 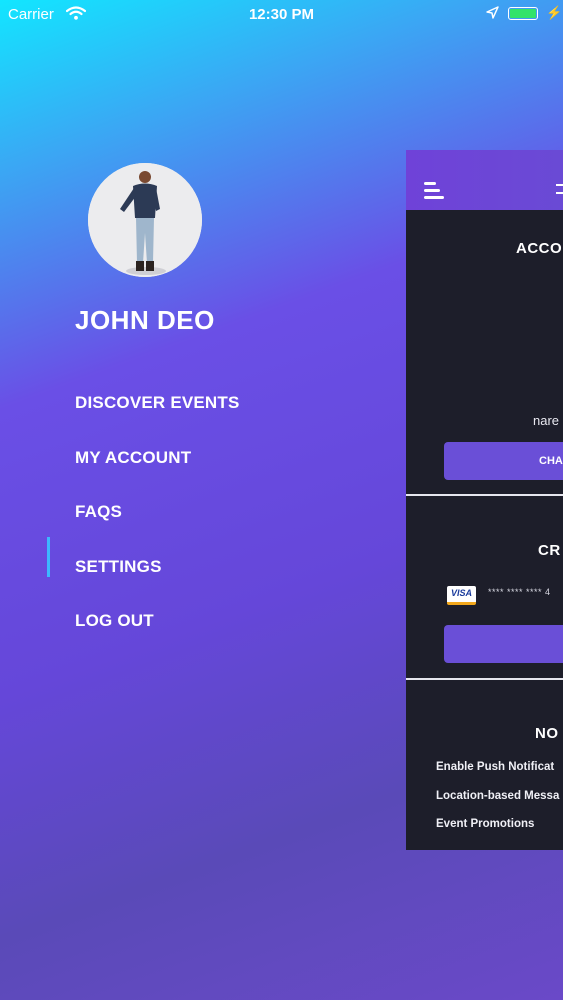 I want to click on account-email: nare, so click(x=546, y=420).